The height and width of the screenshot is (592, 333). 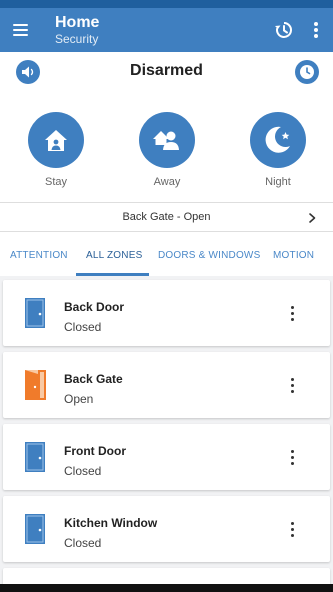 I want to click on app-bar-titles: Home Security, so click(x=77, y=29).